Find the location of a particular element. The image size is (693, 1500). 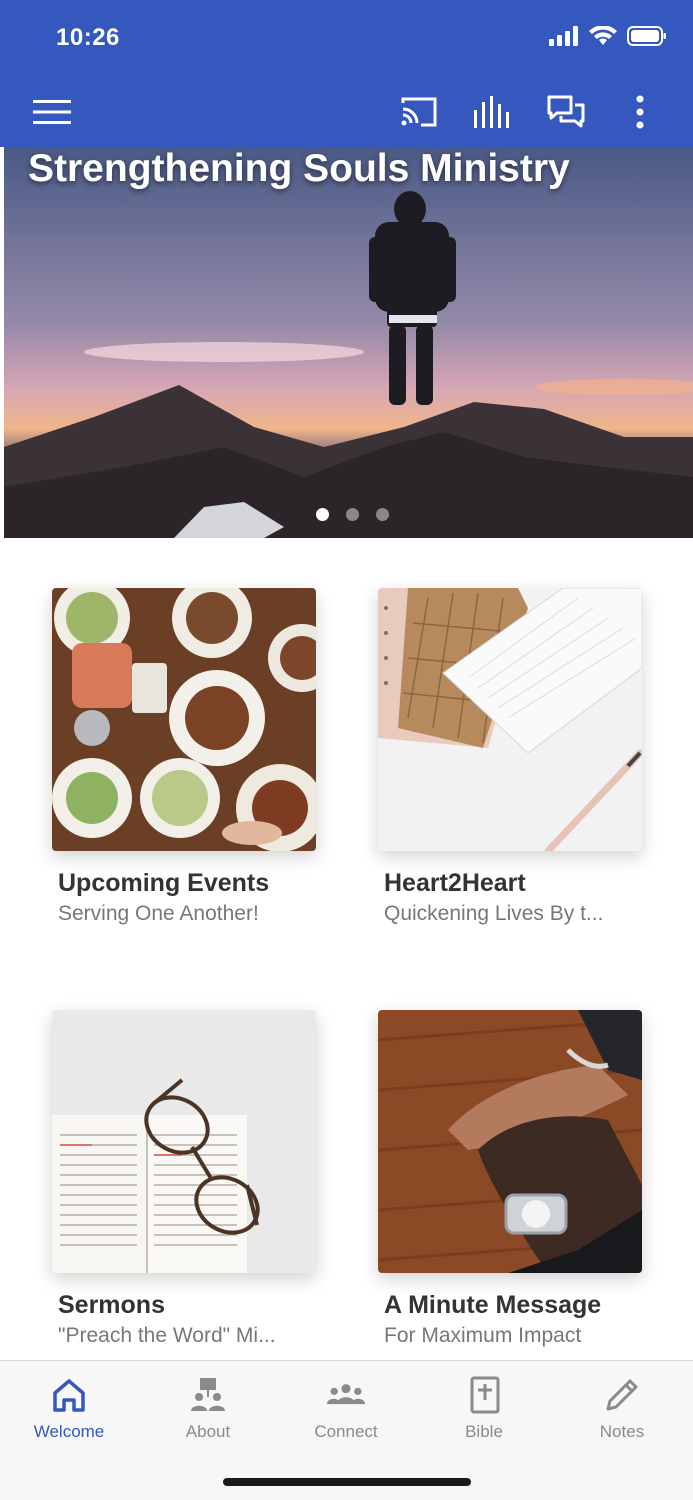

status-icons is located at coordinates (608, 36).